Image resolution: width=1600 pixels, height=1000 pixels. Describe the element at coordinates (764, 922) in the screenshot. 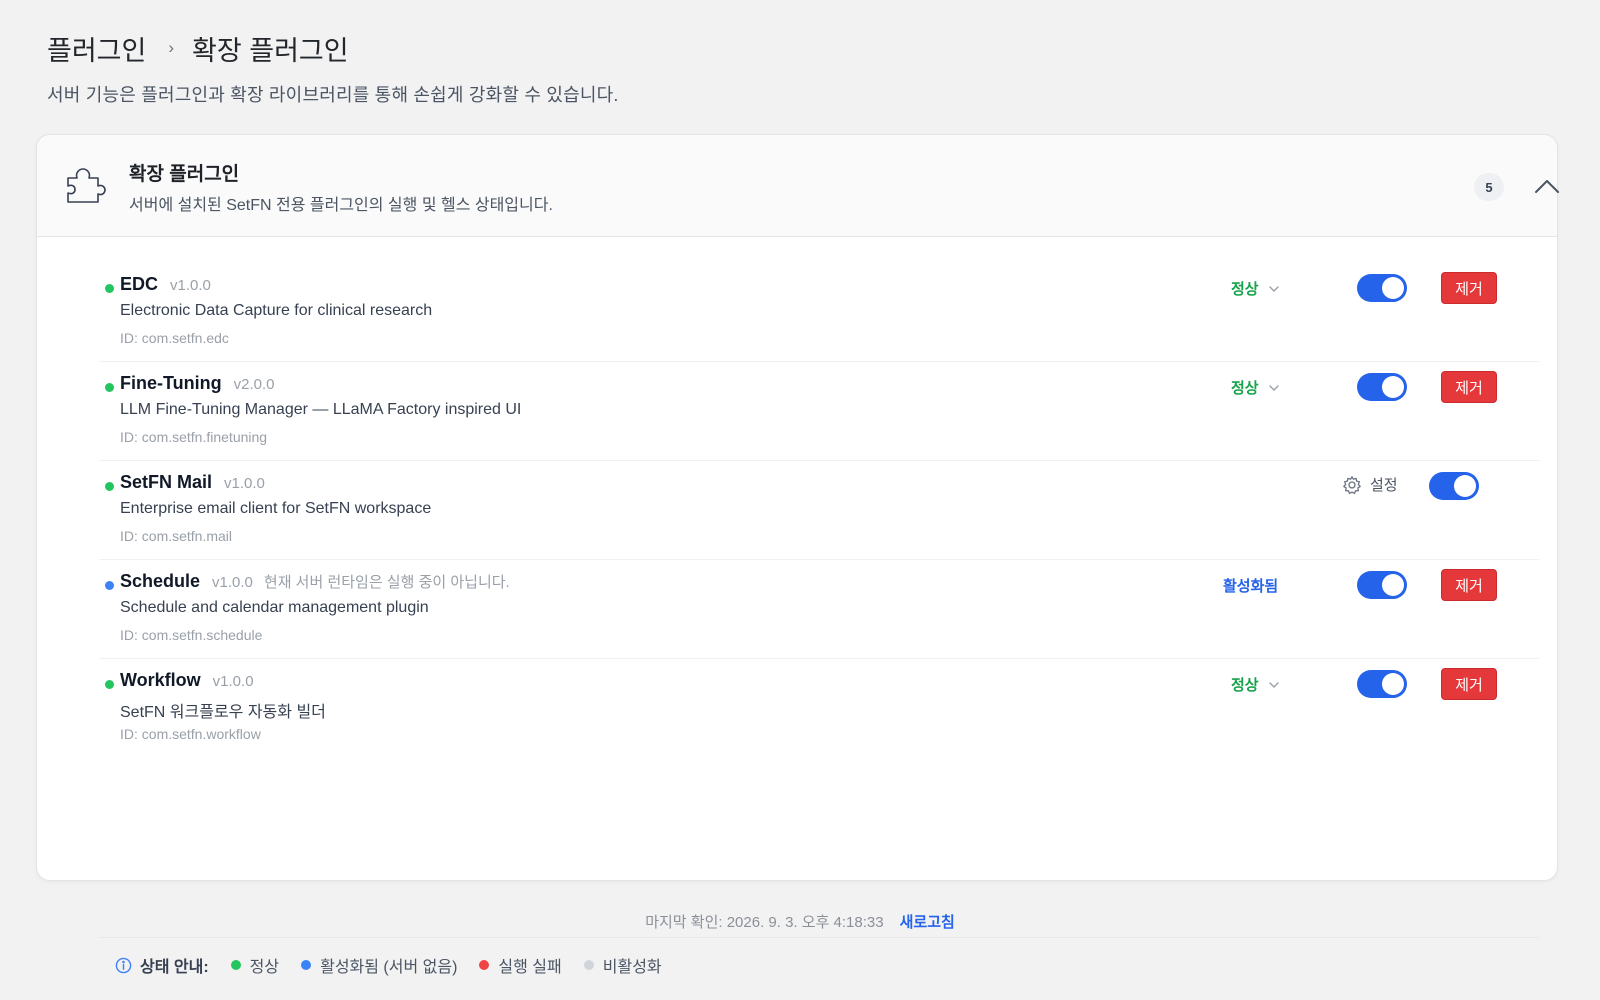

I see `last-checked-text: 마지막 확인: 2026. 9. 3. 오후 4:18:33` at that location.